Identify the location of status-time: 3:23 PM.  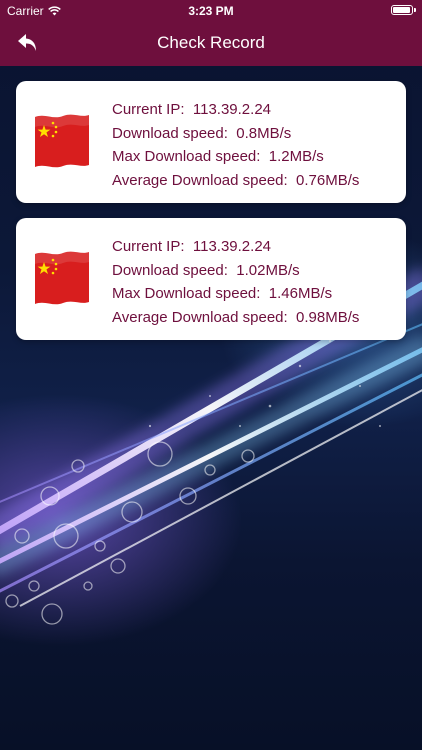
(211, 11).